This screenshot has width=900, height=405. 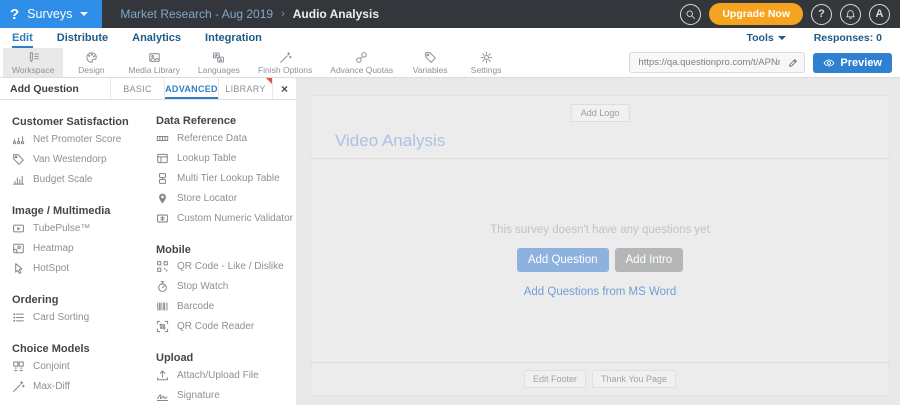 What do you see at coordinates (162, 138) in the screenshot?
I see `data-cells-icon` at bounding box center [162, 138].